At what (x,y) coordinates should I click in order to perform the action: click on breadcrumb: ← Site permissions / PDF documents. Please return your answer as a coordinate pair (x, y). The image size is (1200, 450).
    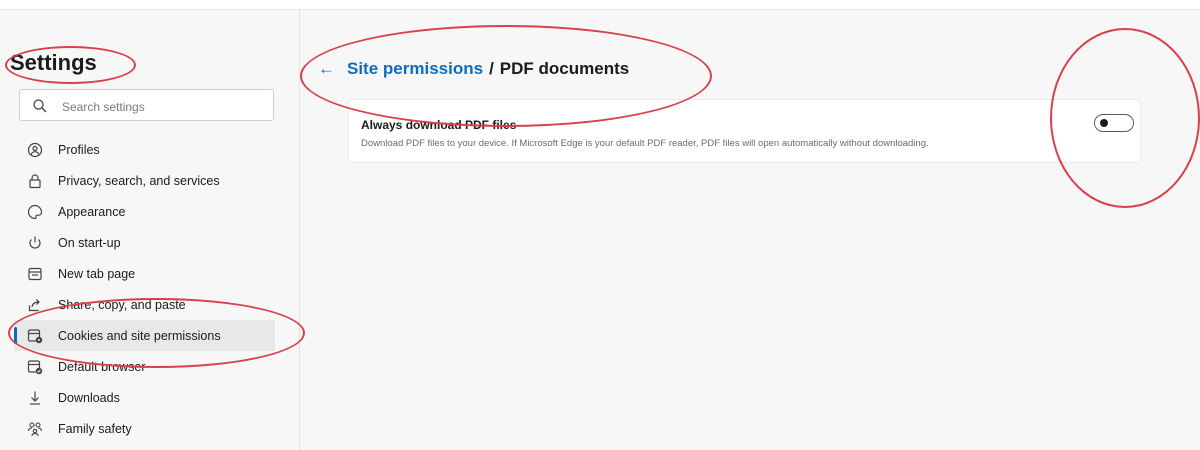
    Looking at the image, I should click on (473, 69).